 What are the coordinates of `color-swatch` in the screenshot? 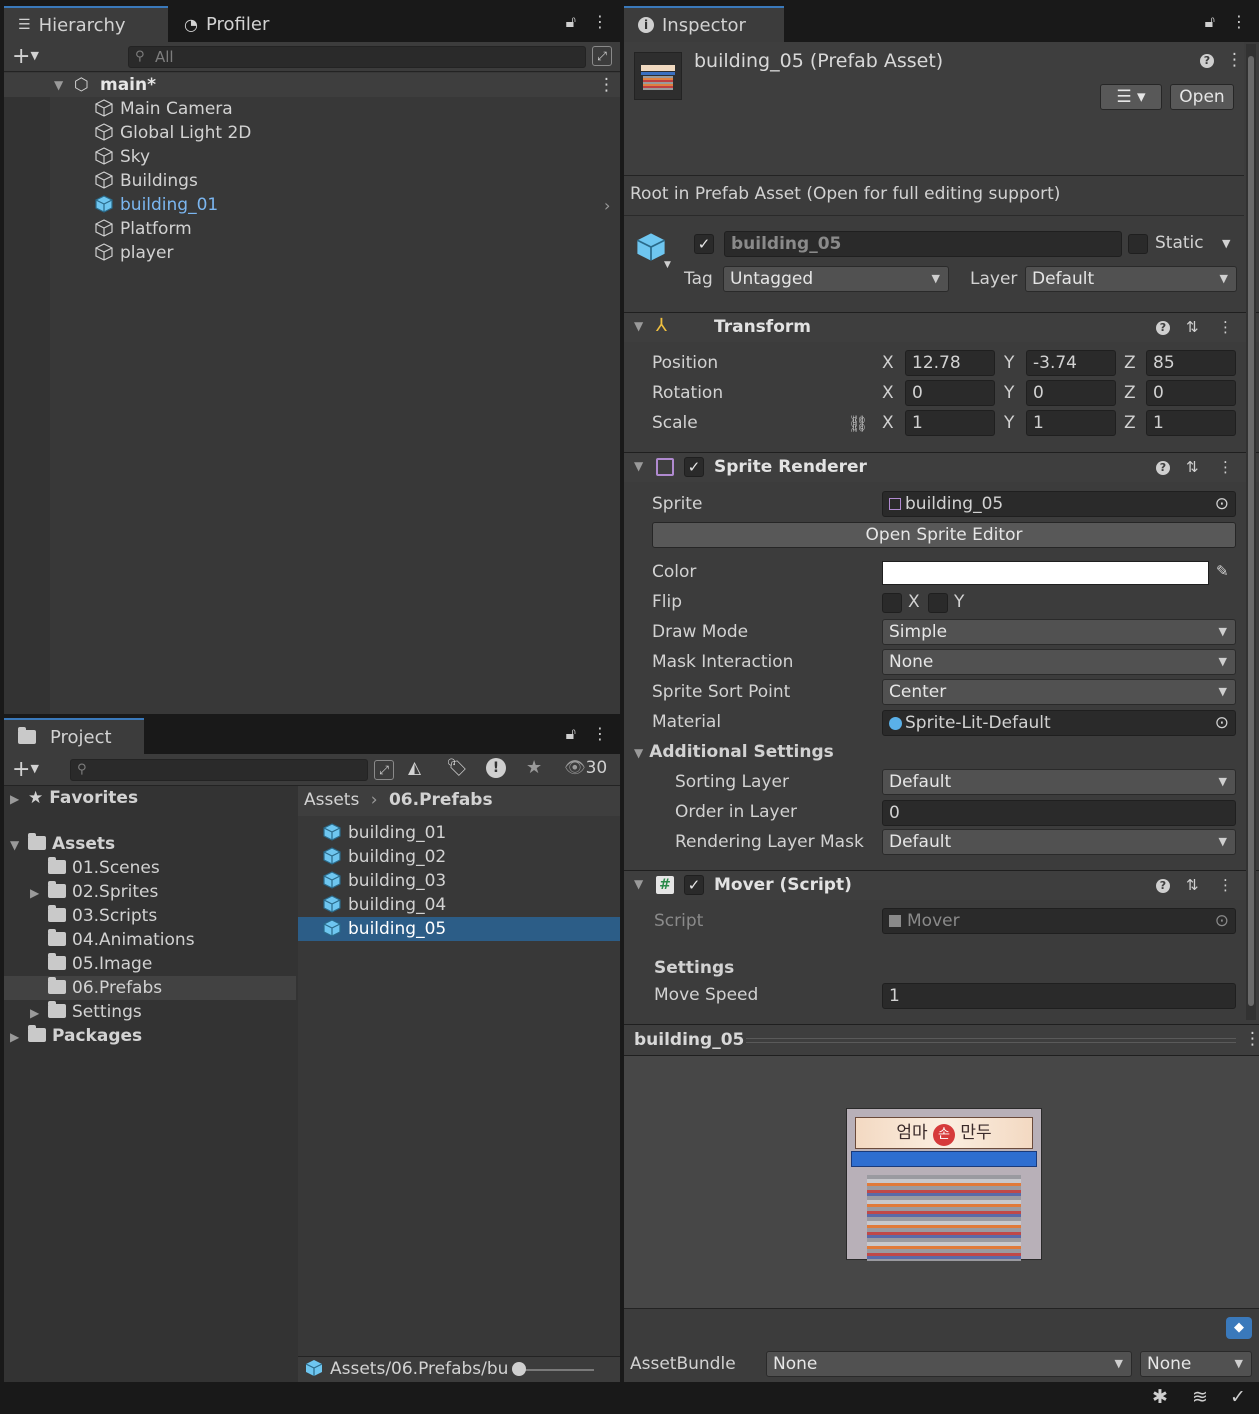 It's located at (1045, 573).